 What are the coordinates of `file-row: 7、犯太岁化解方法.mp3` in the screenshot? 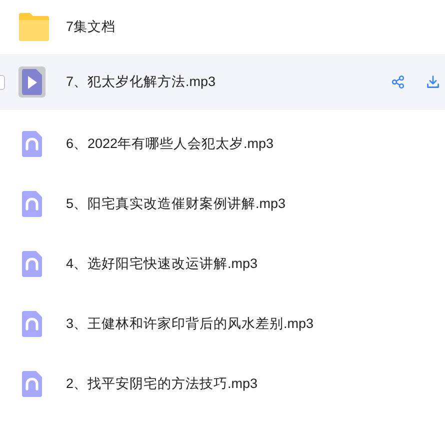 It's located at (222, 82).